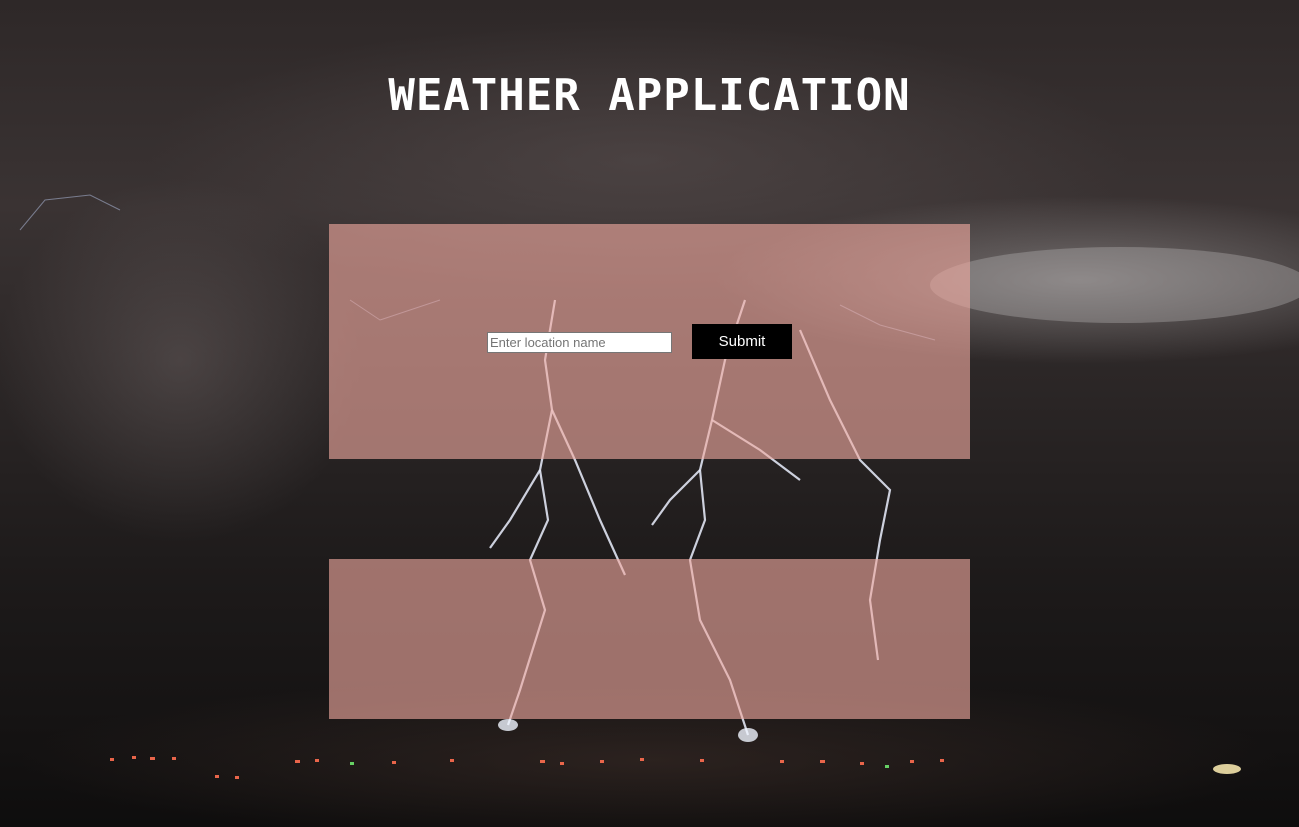 This screenshot has width=1299, height=827. What do you see at coordinates (649, 95) in the screenshot?
I see `page-title: WEATHER APPLICATION` at bounding box center [649, 95].